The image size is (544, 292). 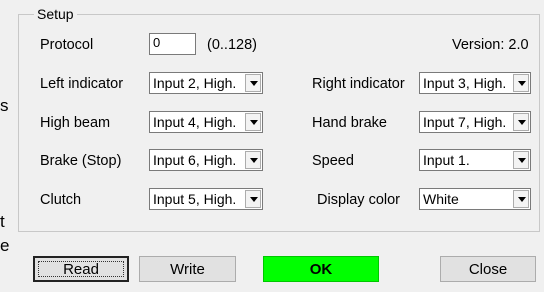 I want to click on close-button-label: Close, so click(x=488, y=269).